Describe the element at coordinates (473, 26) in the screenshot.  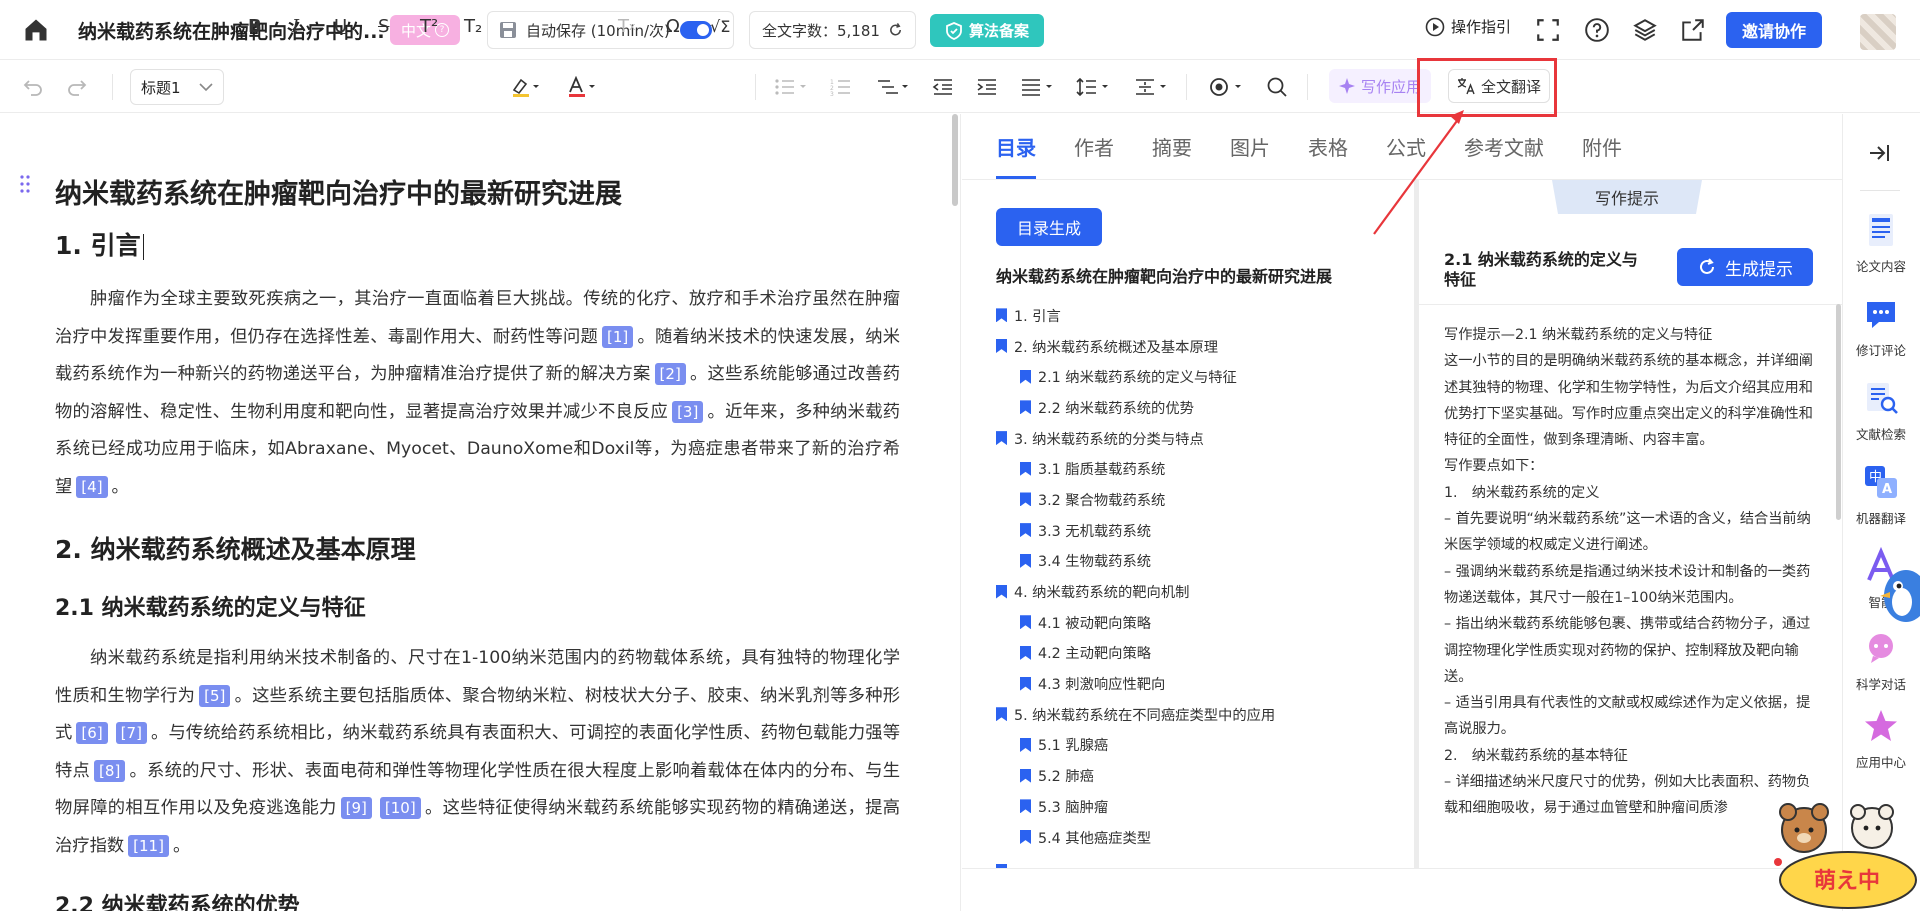
I see `subscript-button: T₂` at that location.